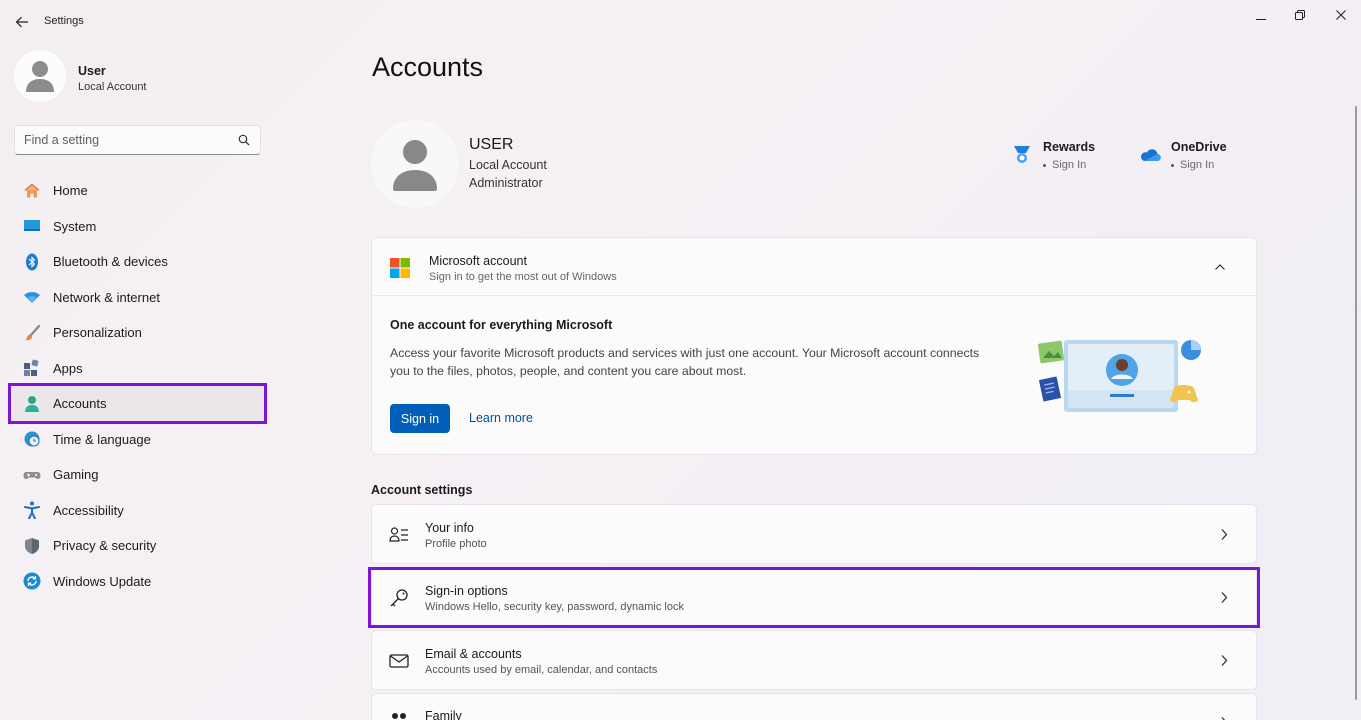  What do you see at coordinates (32, 262) in the screenshot?
I see `bluetooth-icon` at bounding box center [32, 262].